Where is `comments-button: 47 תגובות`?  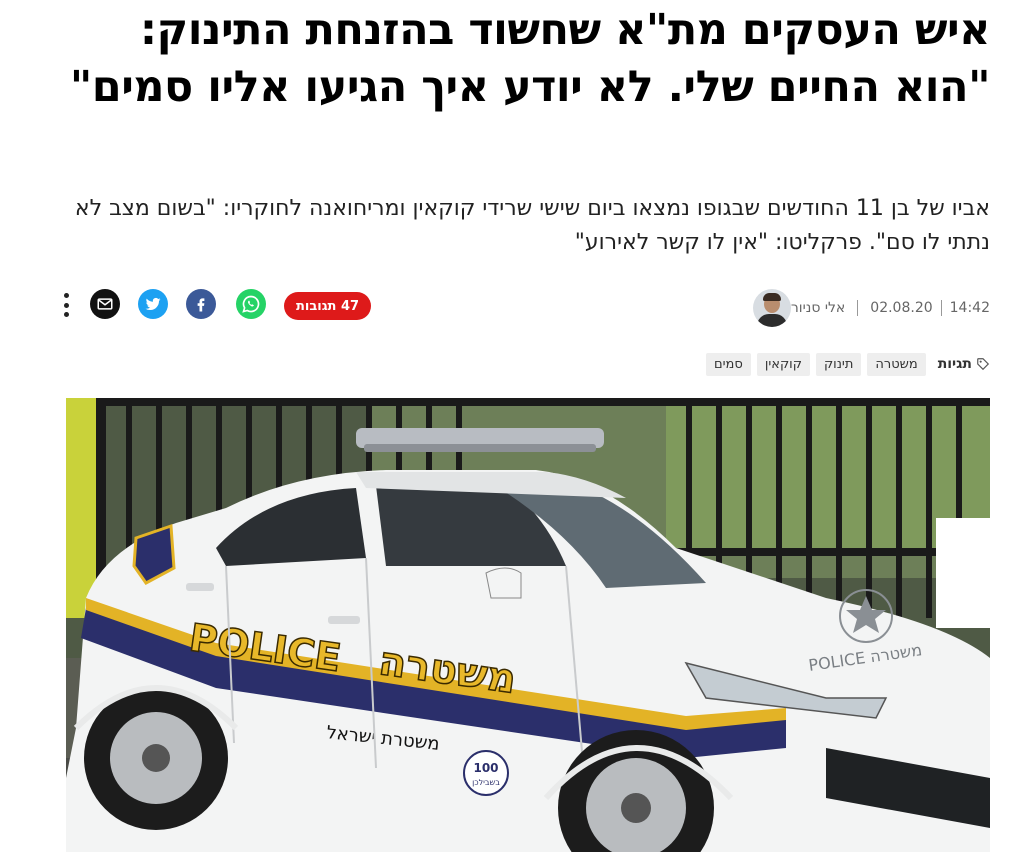
comments-button: 47 תגובות is located at coordinates (328, 306).